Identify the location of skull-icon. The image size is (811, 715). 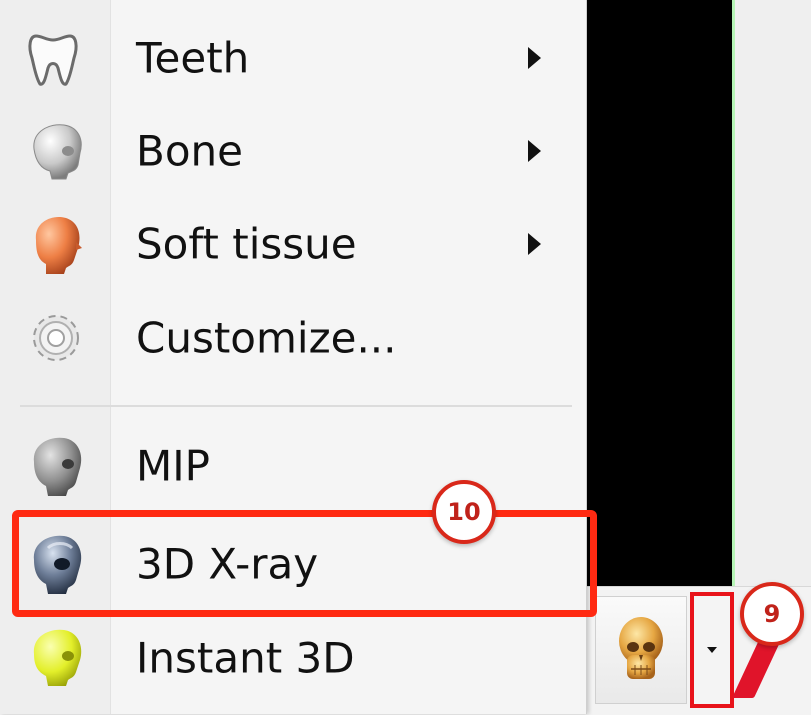
(641, 648).